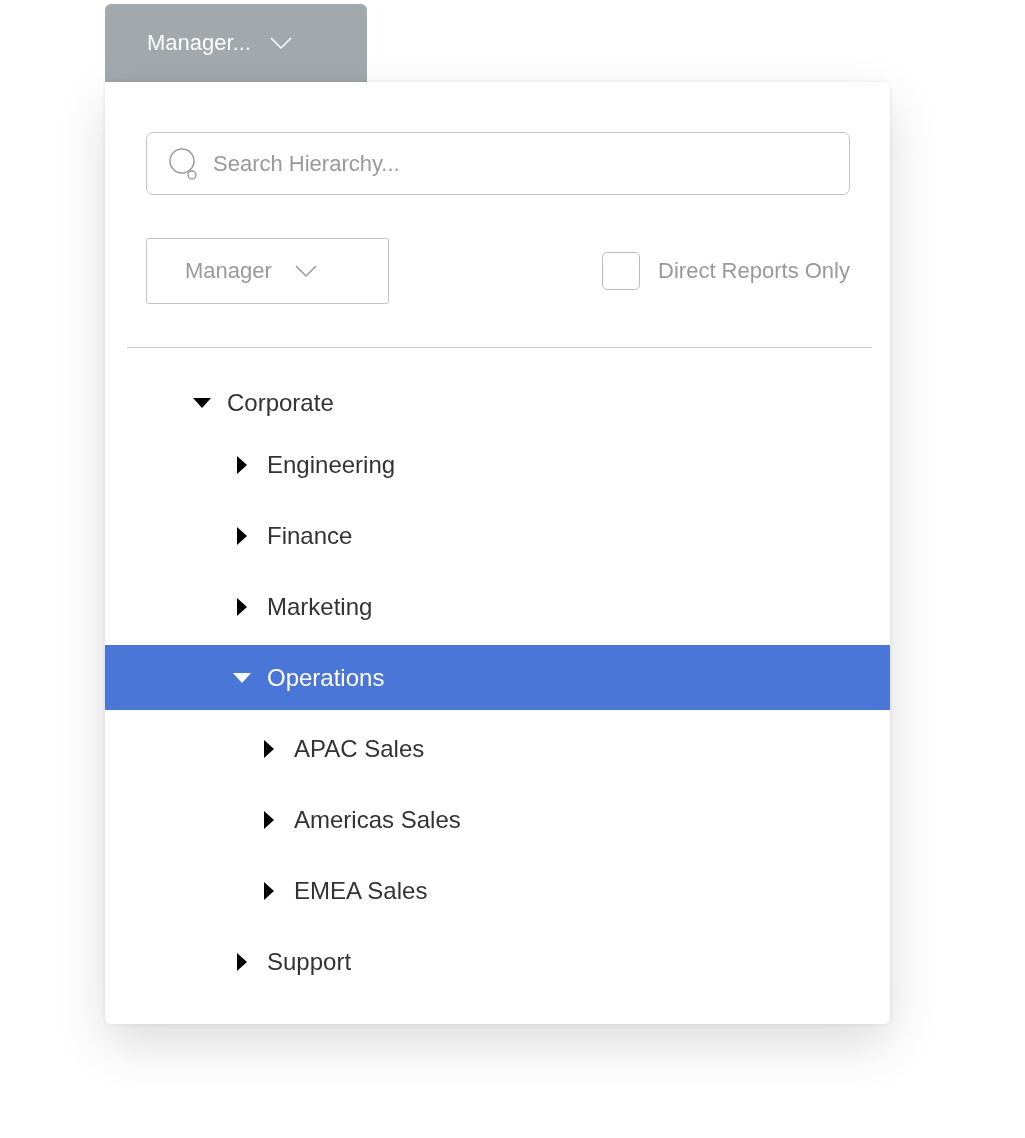  I want to click on tree-item: Finance, so click(497, 535).